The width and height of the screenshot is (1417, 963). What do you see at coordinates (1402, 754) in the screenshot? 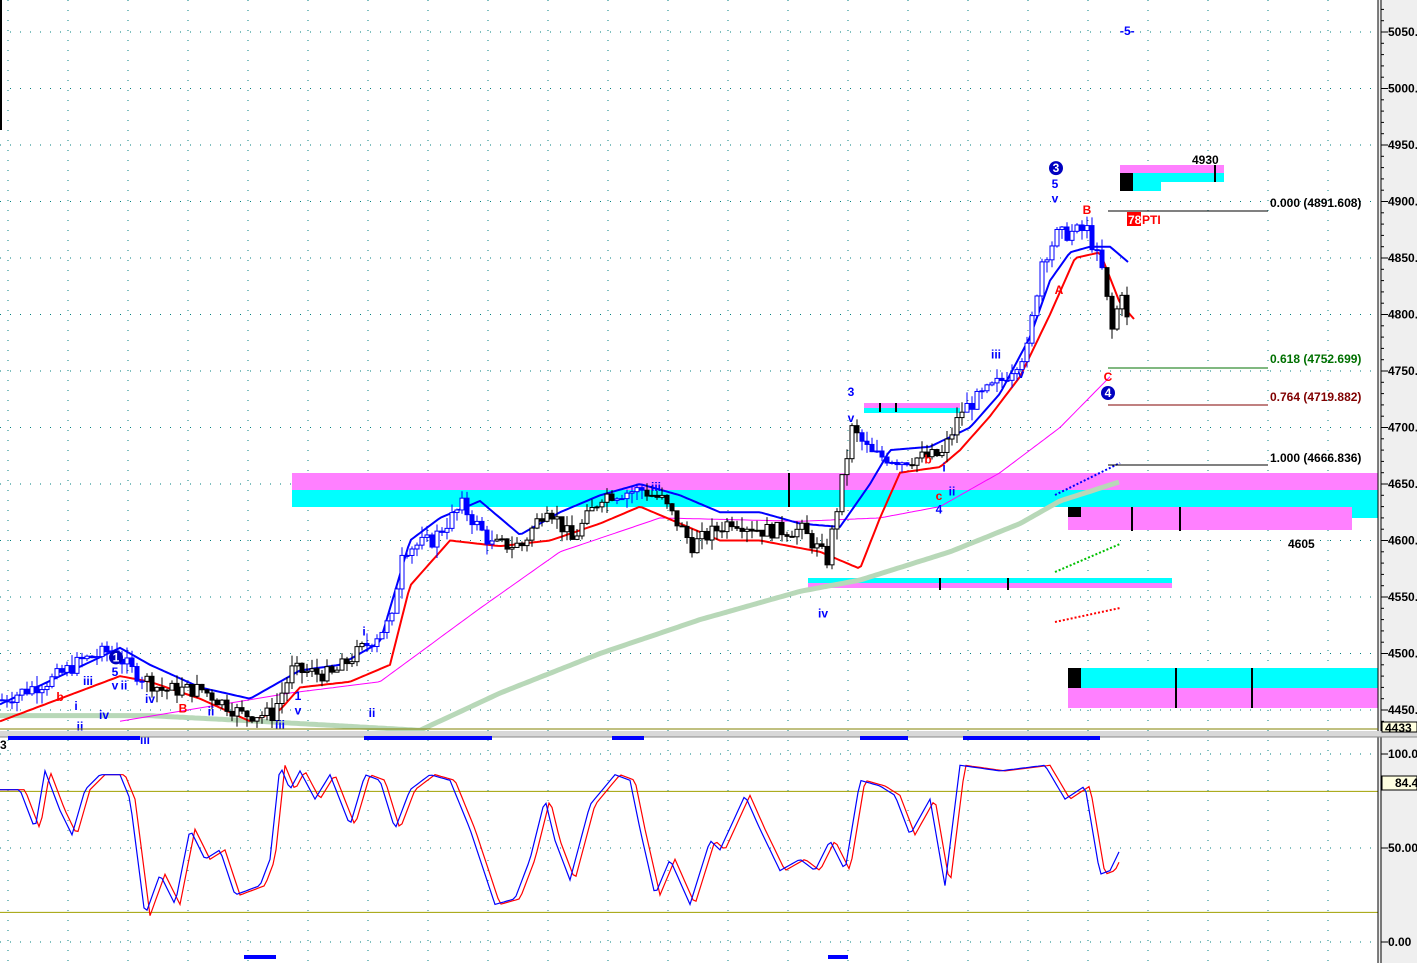
I see `osc-tick-label: 100.0` at bounding box center [1402, 754].